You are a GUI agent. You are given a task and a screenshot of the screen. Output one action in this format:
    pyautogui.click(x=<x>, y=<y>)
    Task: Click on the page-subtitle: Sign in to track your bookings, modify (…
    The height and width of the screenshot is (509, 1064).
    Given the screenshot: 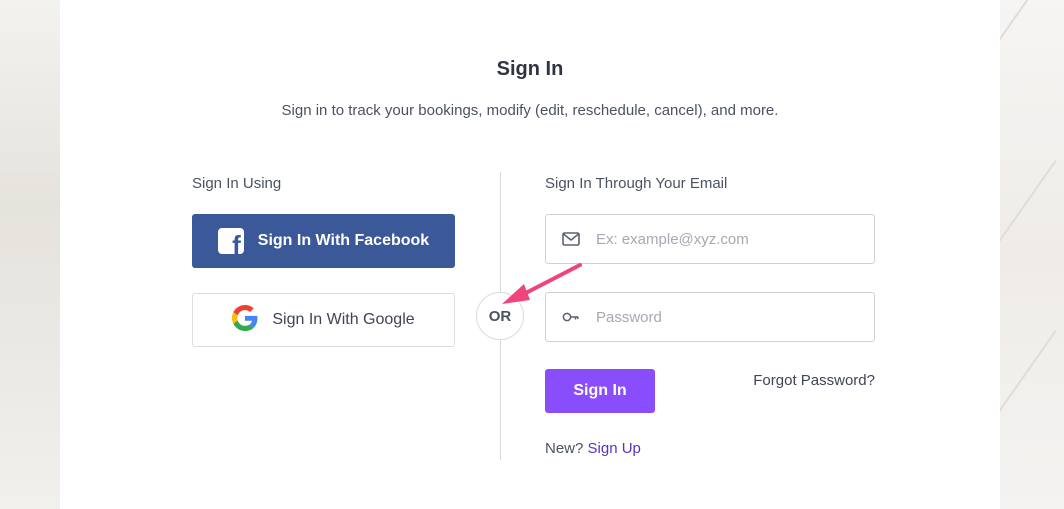 What is the action you would take?
    pyautogui.click(x=530, y=110)
    